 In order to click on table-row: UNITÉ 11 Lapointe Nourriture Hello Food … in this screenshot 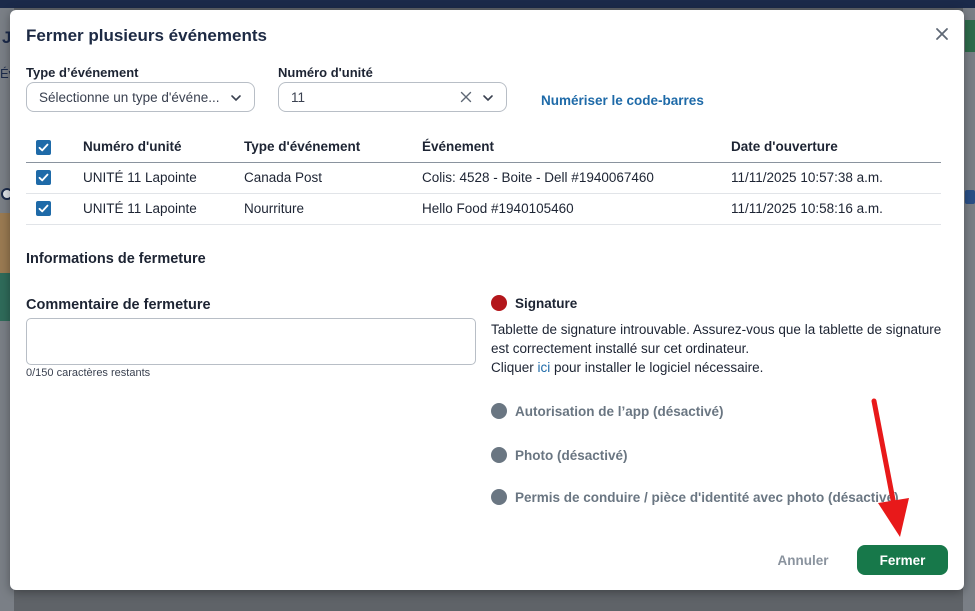, I will do `click(483, 209)`.